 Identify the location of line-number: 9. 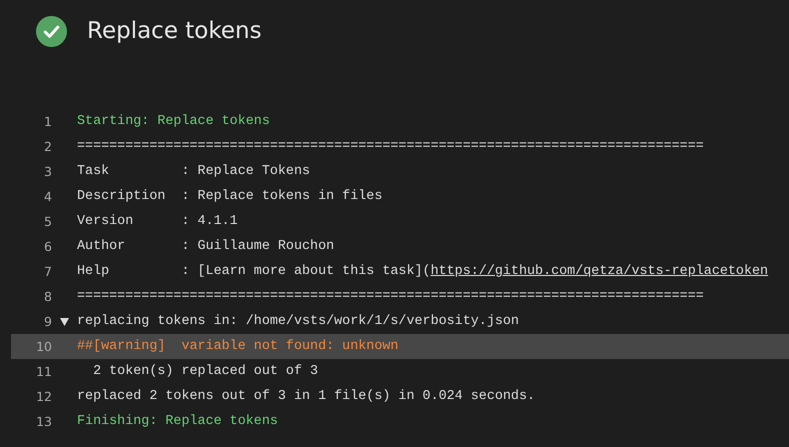
(47, 321).